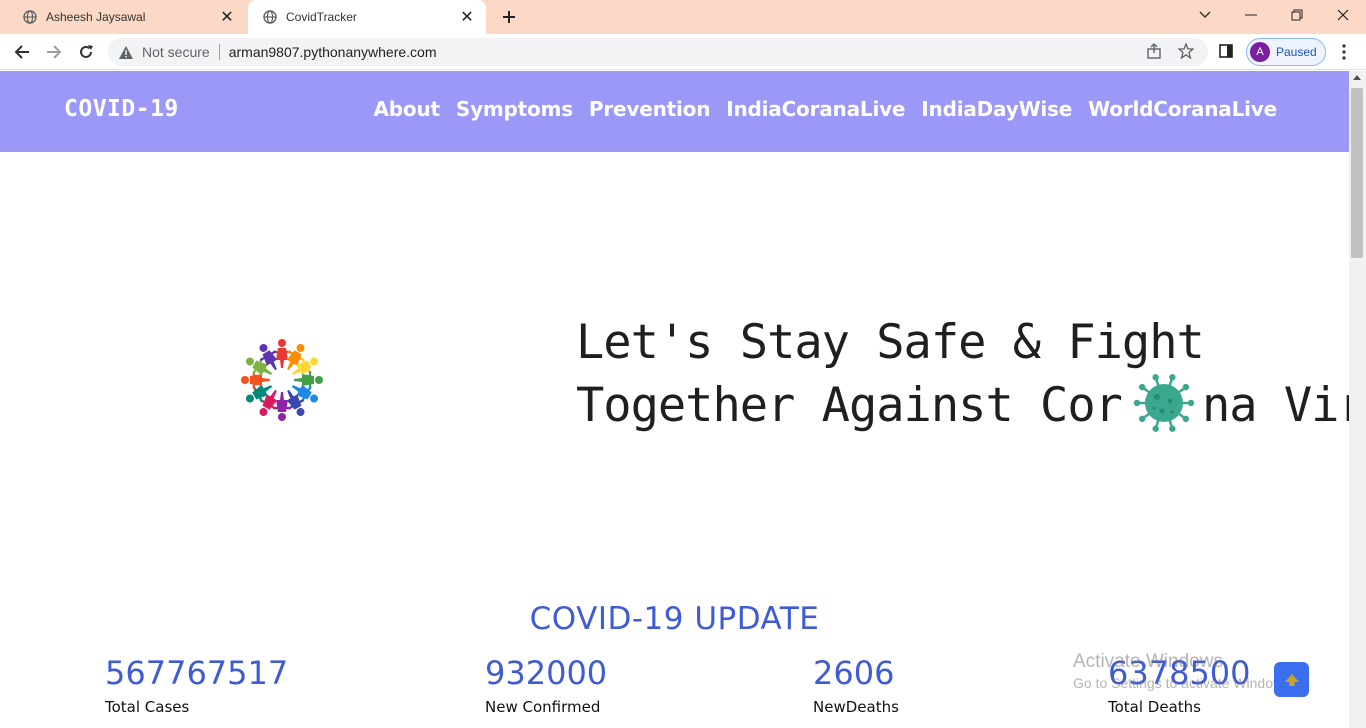 Image resolution: width=1366 pixels, height=728 pixels. Describe the element at coordinates (321, 17) in the screenshot. I see `tab-title: CovidTracker` at that location.